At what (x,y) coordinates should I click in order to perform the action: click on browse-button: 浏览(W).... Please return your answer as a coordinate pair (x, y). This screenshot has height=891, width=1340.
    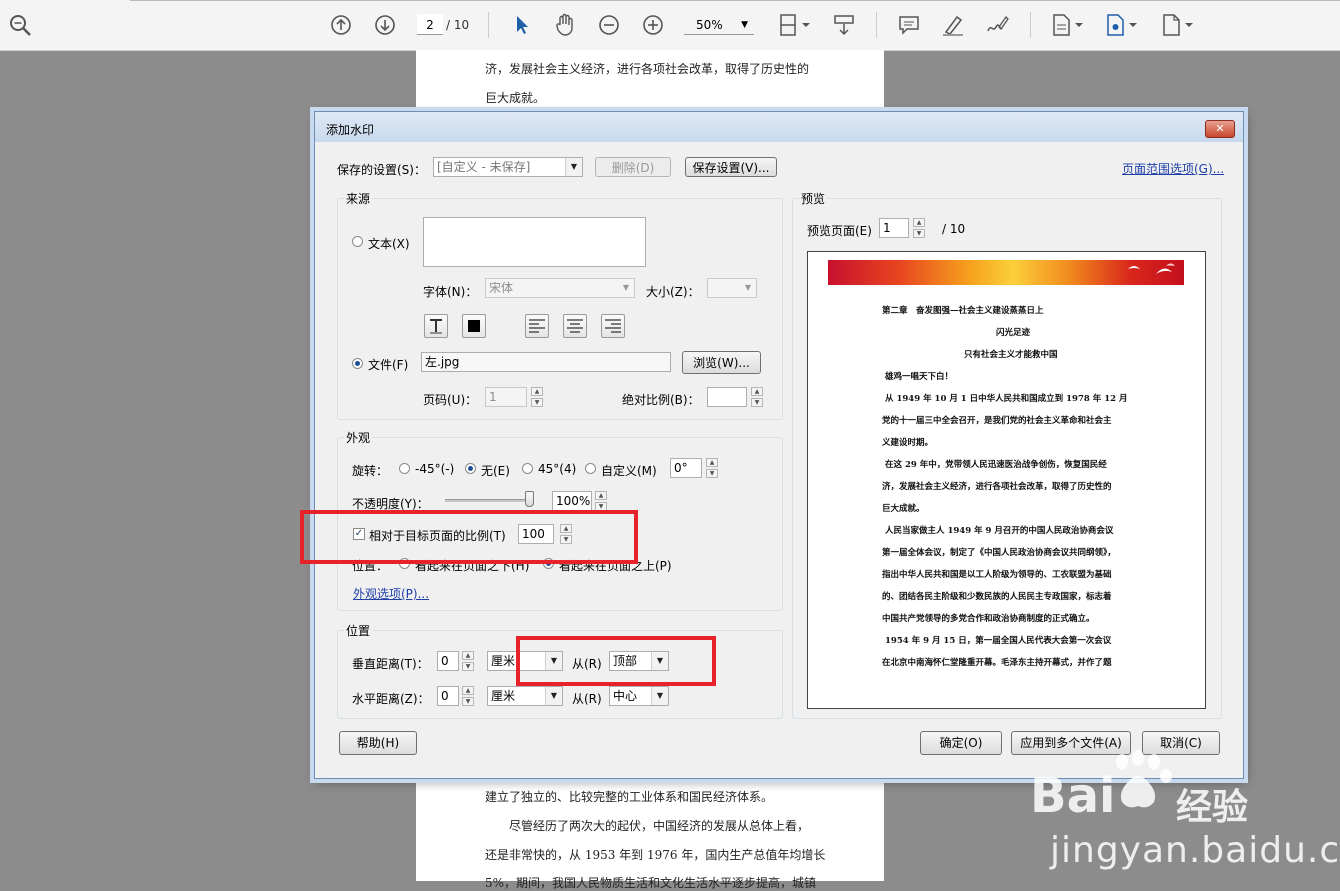
    Looking at the image, I should click on (721, 362).